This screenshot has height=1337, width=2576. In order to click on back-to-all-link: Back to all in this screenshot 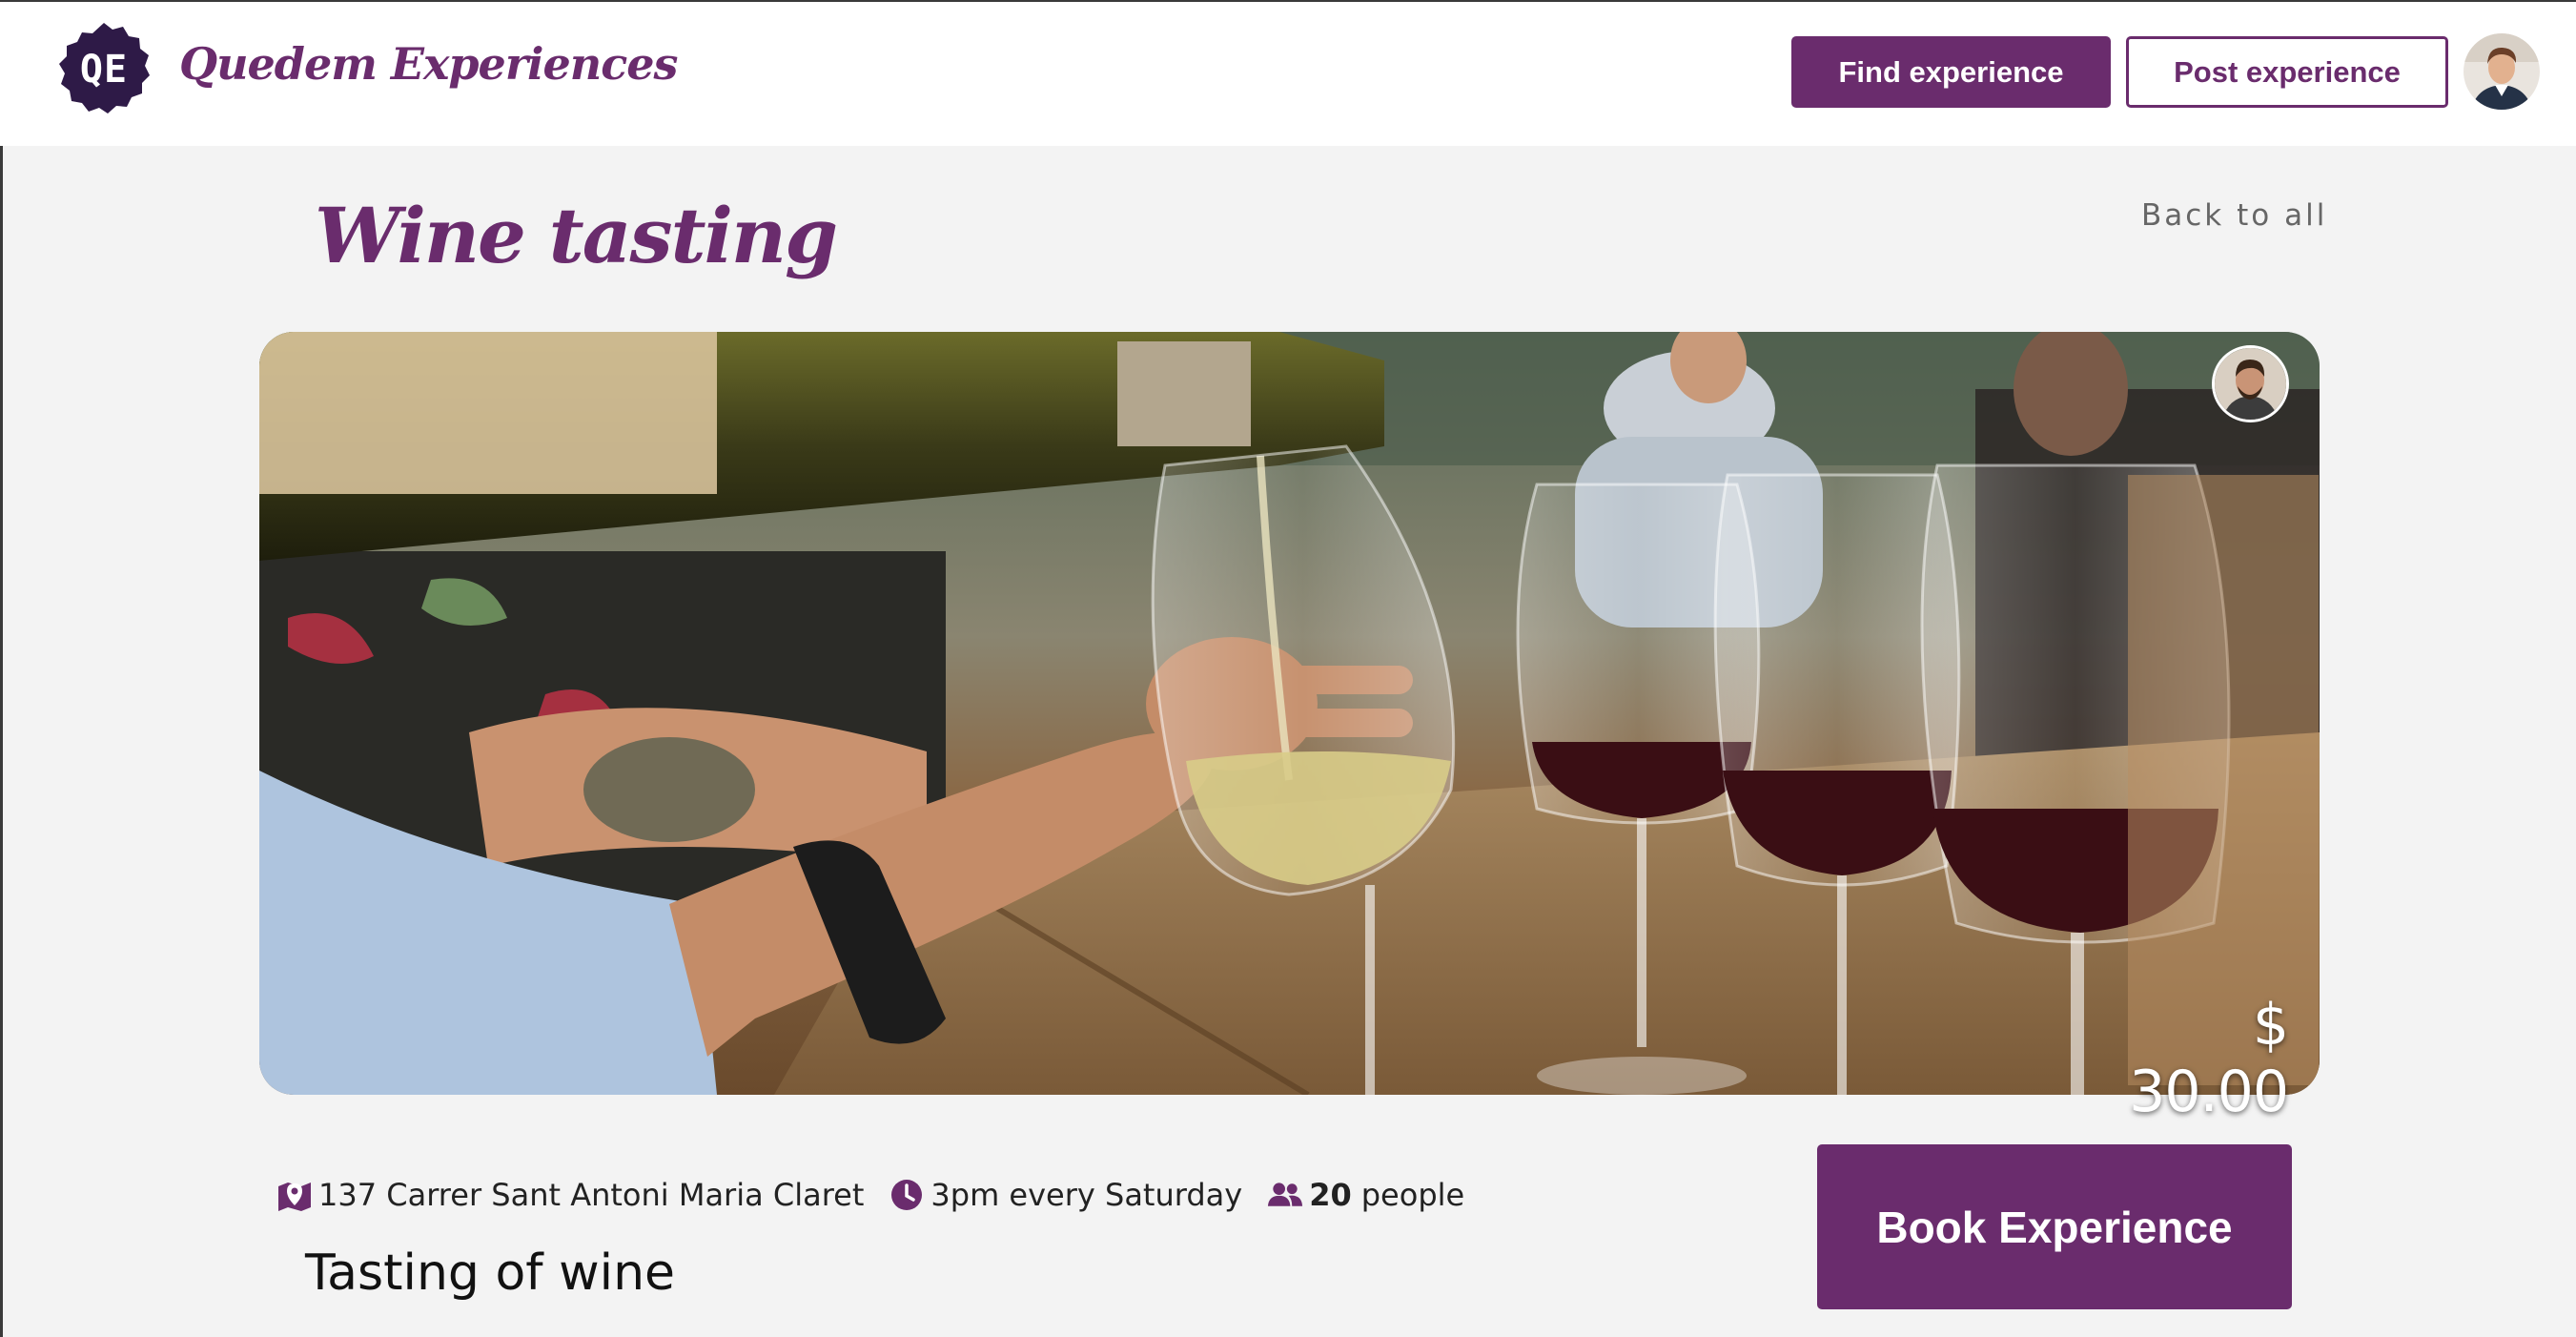, I will do `click(2234, 215)`.